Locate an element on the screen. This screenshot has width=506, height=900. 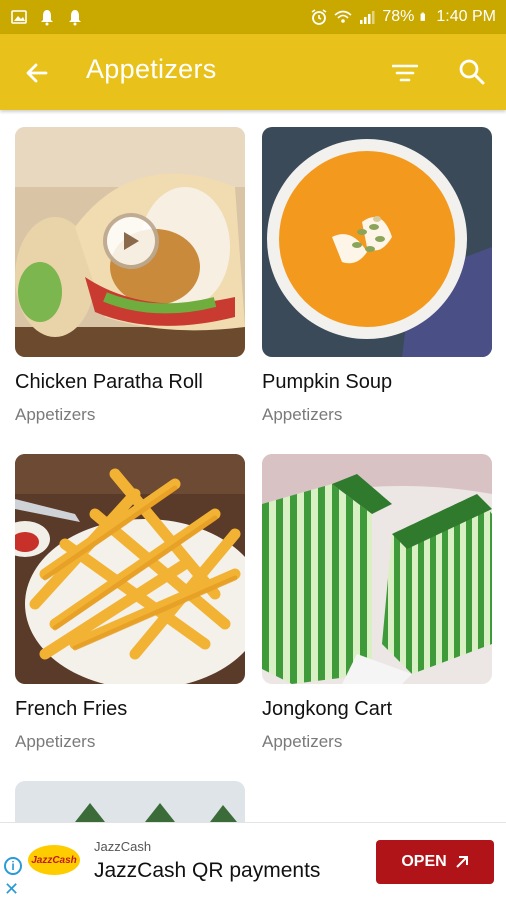
jongkong-image is located at coordinates (377, 569).